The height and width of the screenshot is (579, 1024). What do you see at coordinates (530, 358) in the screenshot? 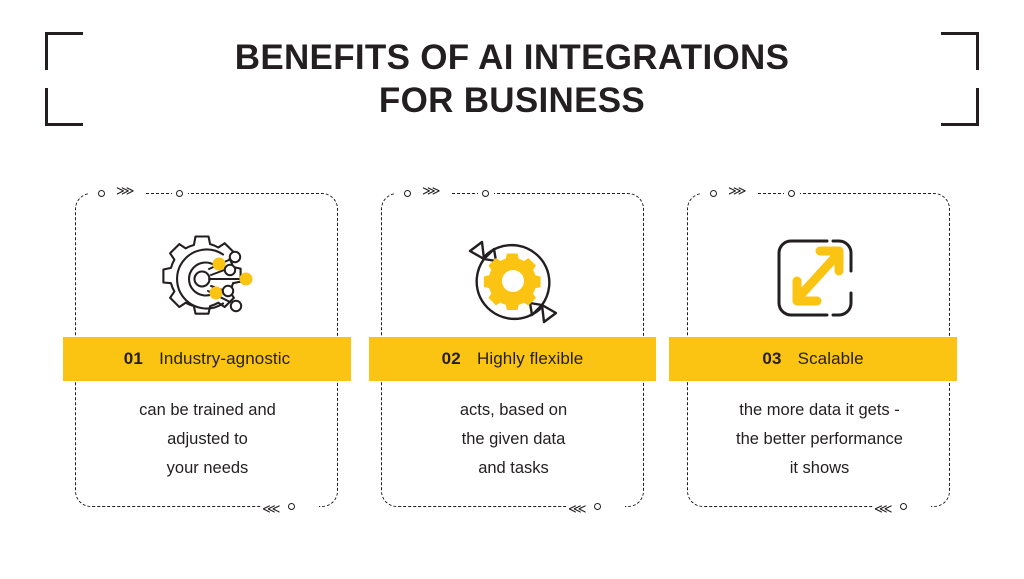
I see `benefit-title-2: Highly flexible` at bounding box center [530, 358].